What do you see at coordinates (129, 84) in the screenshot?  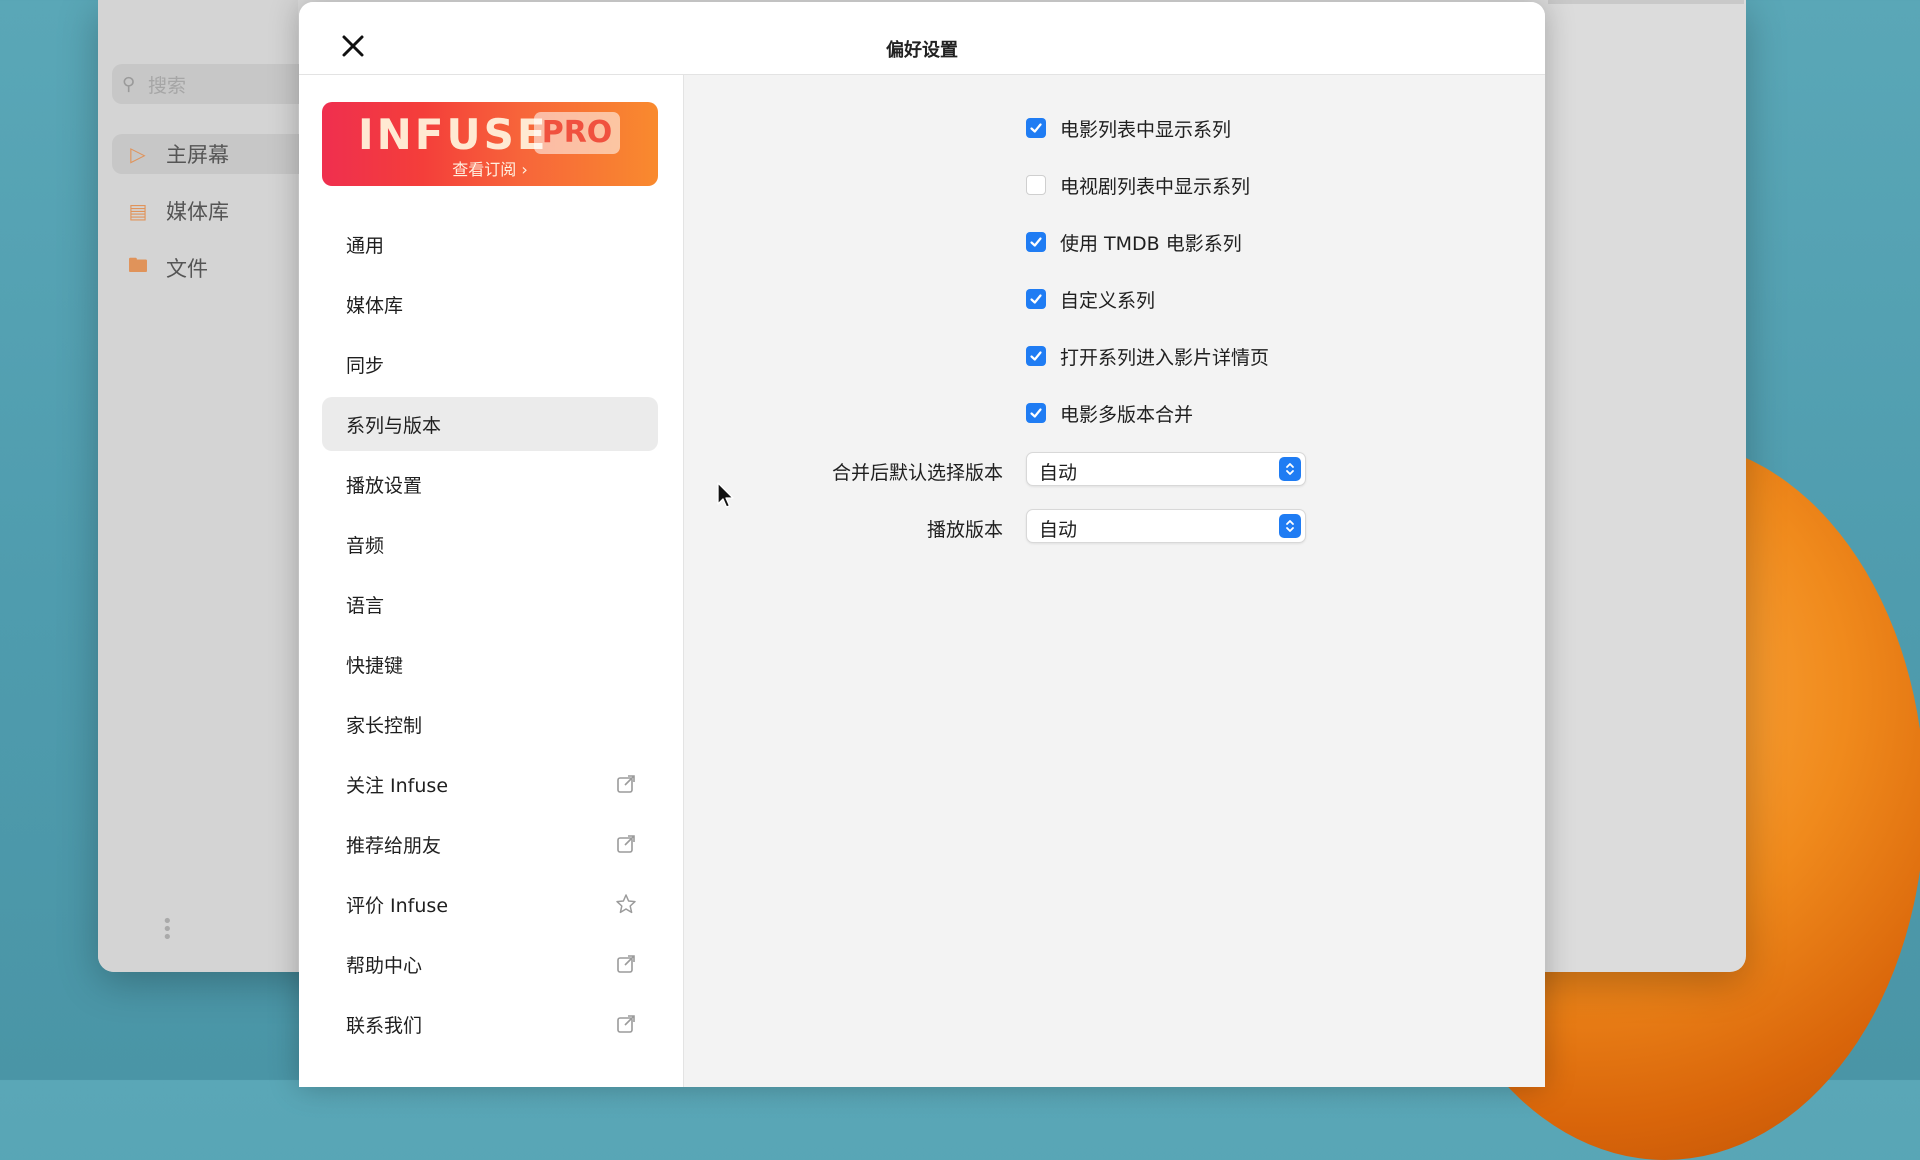 I see `search-icon: ⚲` at bounding box center [129, 84].